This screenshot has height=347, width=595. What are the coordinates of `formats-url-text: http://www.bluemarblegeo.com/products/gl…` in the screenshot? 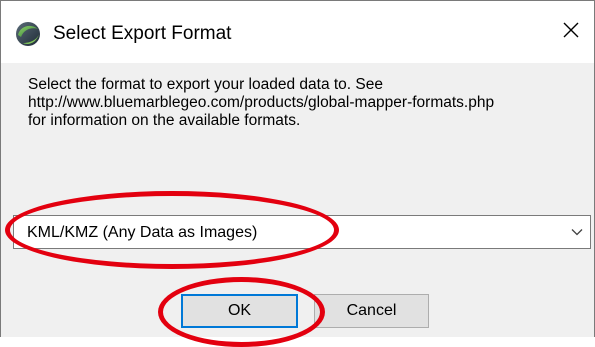 It's located at (261, 102).